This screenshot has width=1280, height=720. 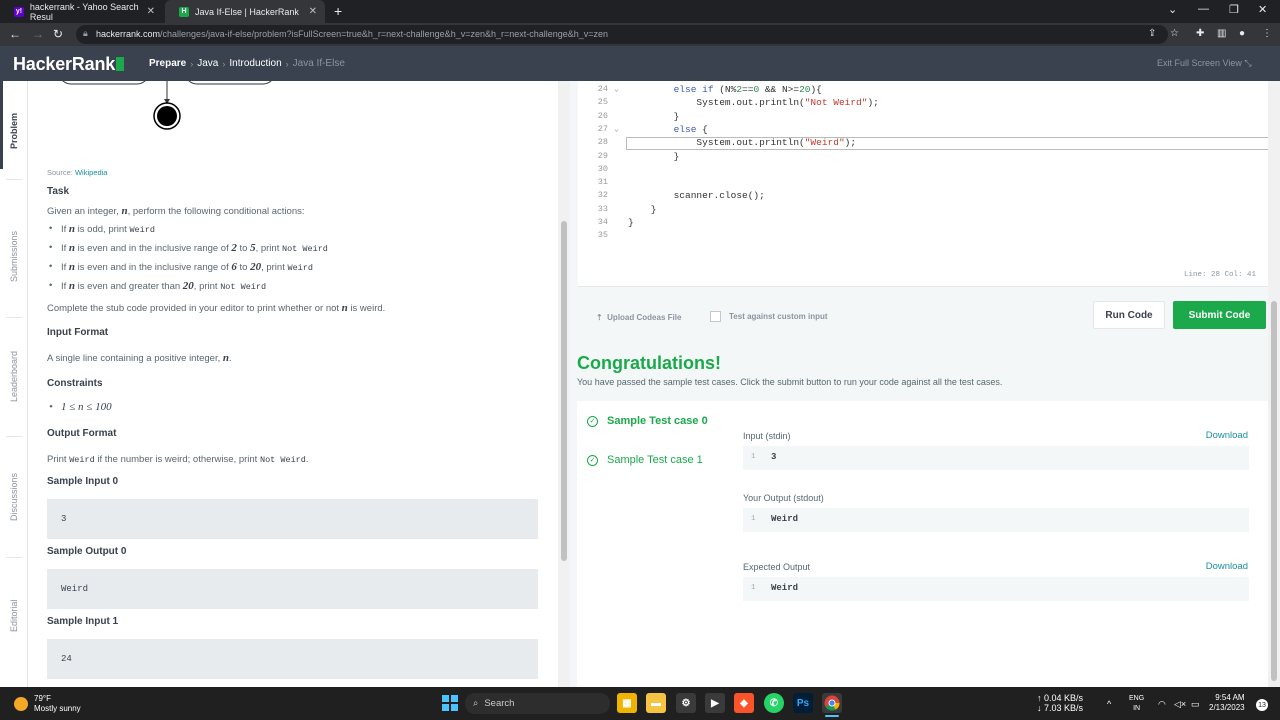 I want to click on volume-icon: ◁×, so click(x=1180, y=704).